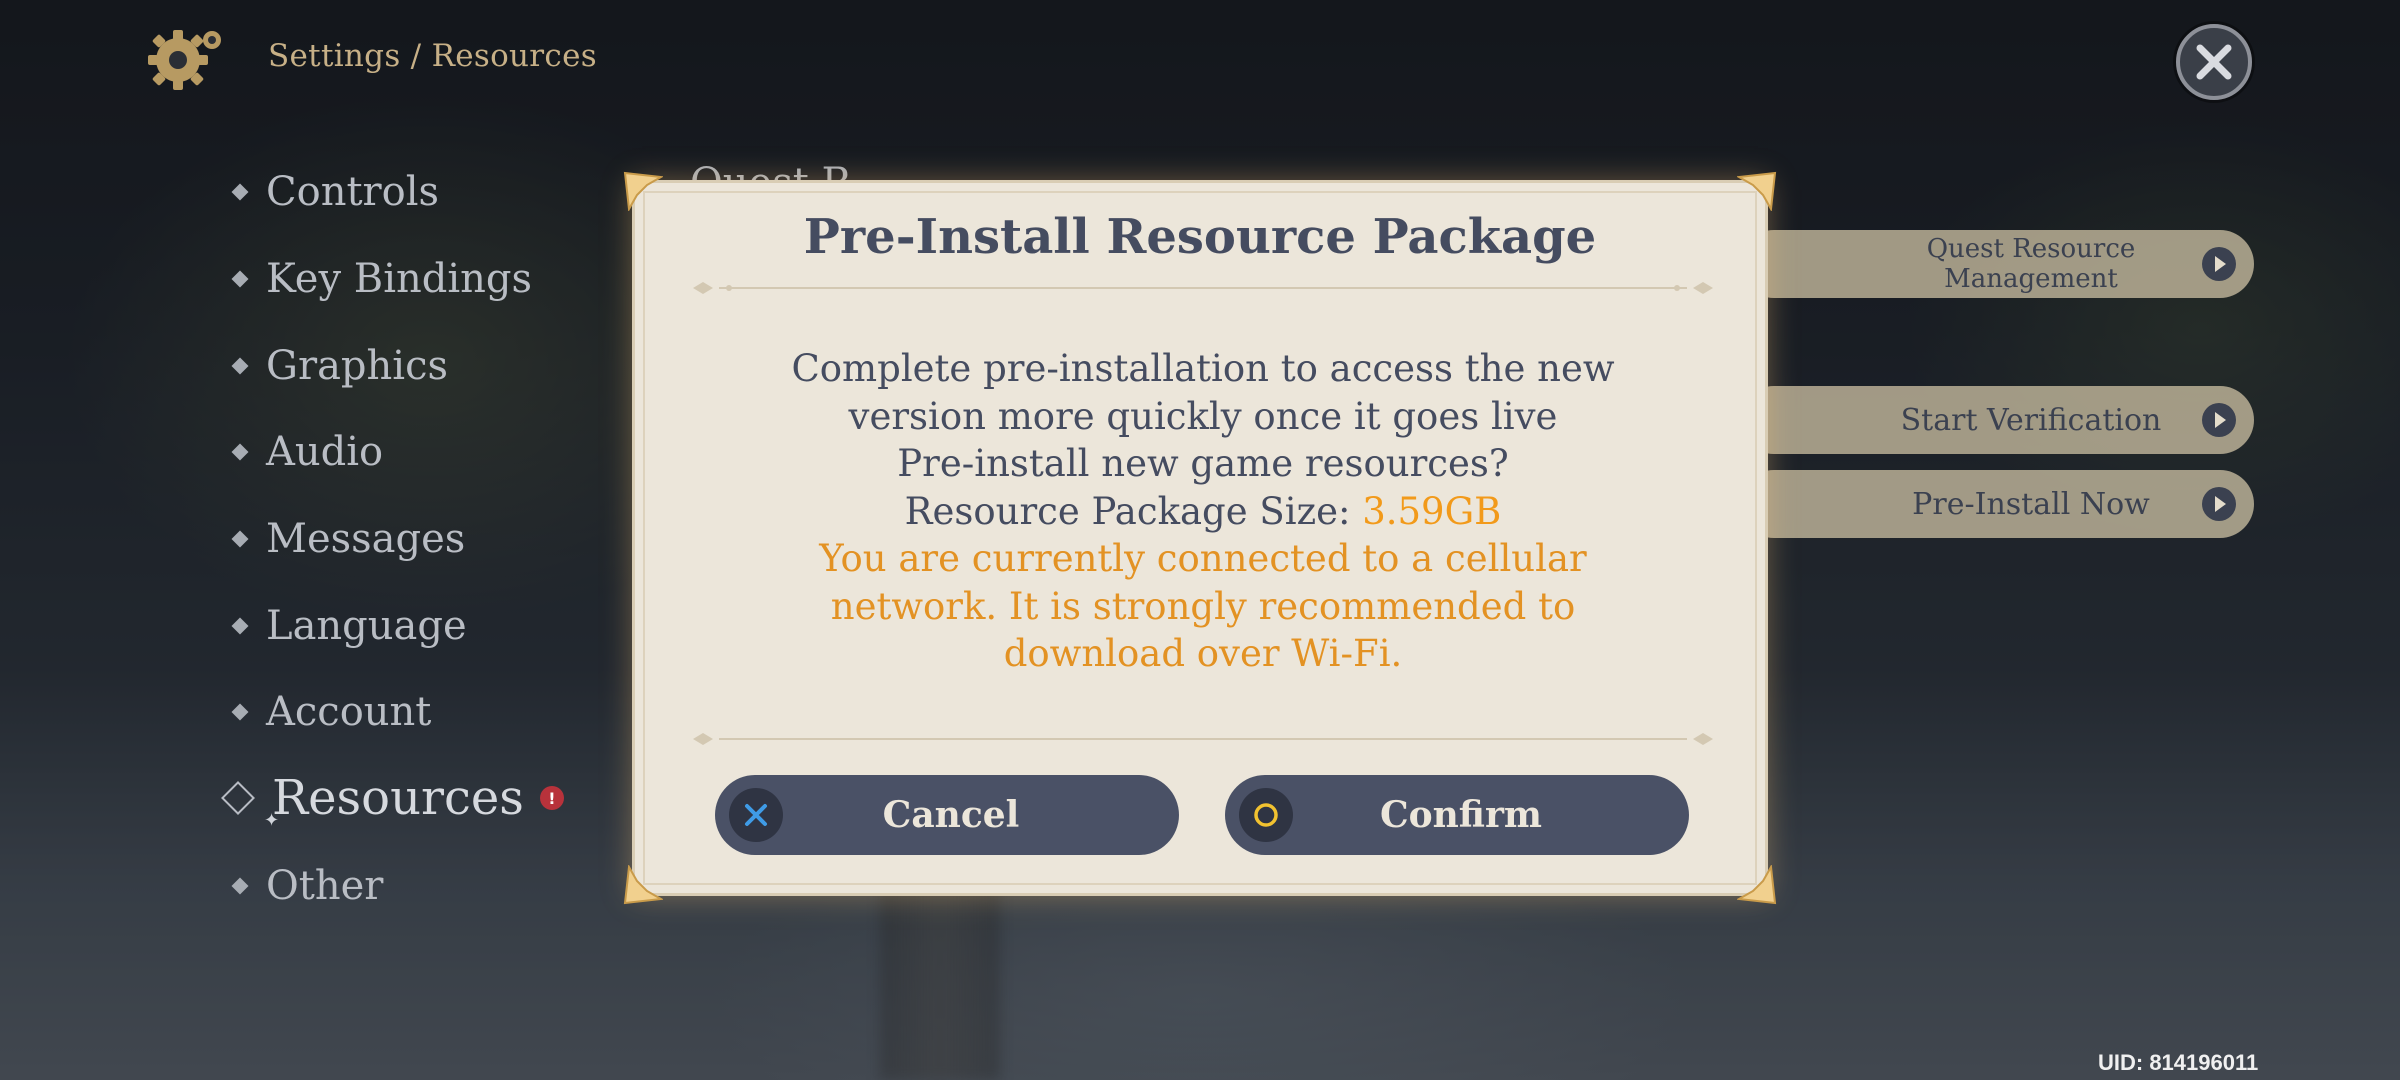  What do you see at coordinates (325, 452) in the screenshot?
I see `menu-item-label: Audio` at bounding box center [325, 452].